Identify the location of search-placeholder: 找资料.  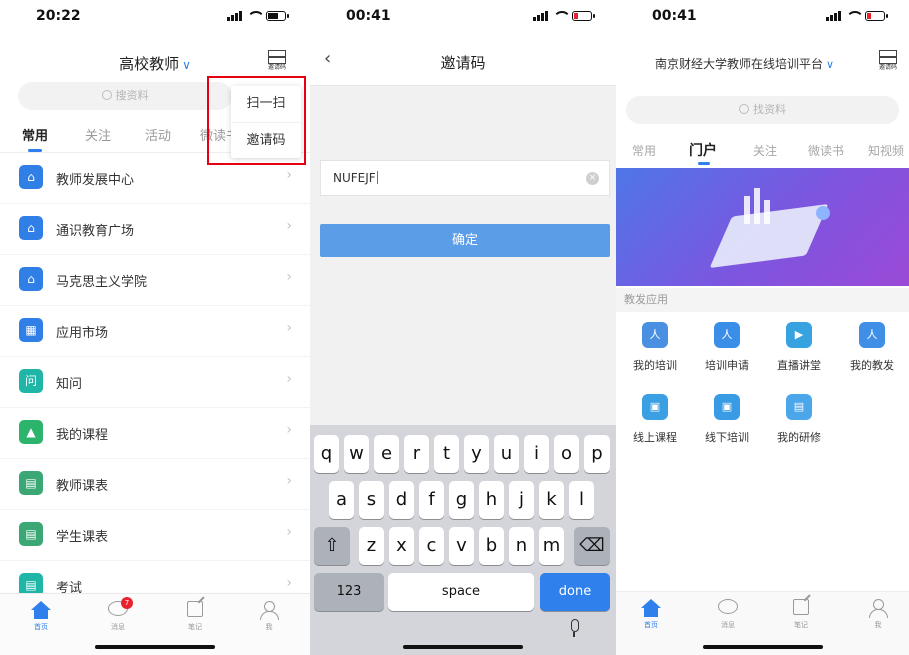
(769, 109).